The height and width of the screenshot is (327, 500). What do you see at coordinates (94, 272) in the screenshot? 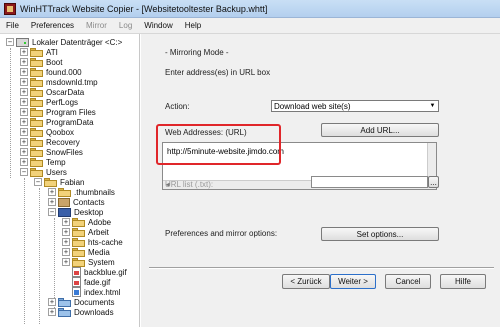
I see `tree-item-backblue-gif: backblue.gif` at bounding box center [94, 272].